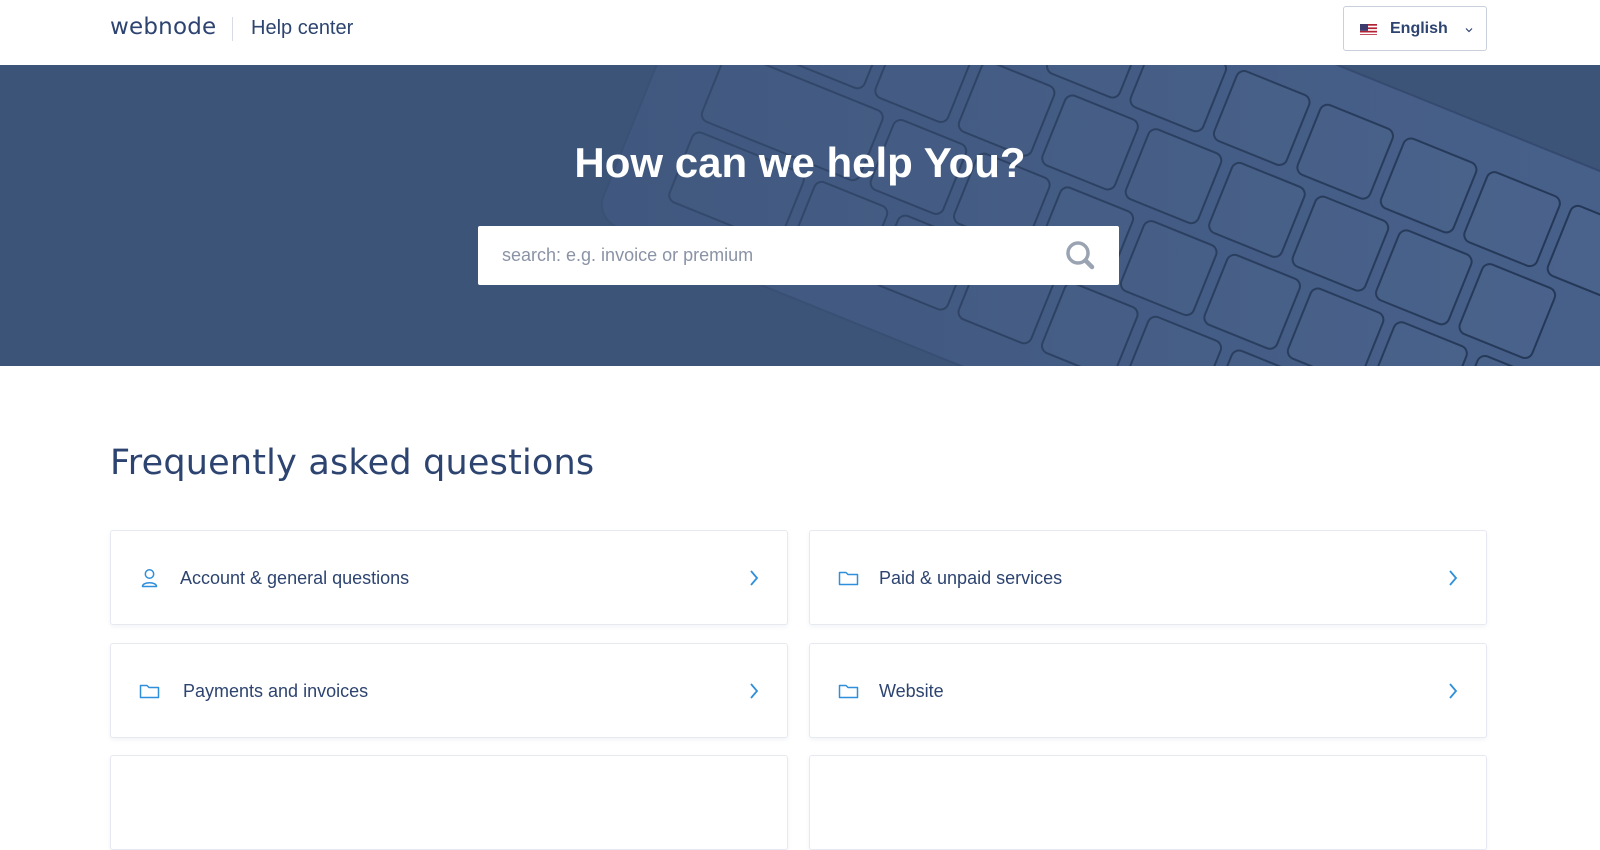 The height and width of the screenshot is (850, 1600). What do you see at coordinates (971, 578) in the screenshot?
I see `faq-item-label: Paid & unpaid services` at bounding box center [971, 578].